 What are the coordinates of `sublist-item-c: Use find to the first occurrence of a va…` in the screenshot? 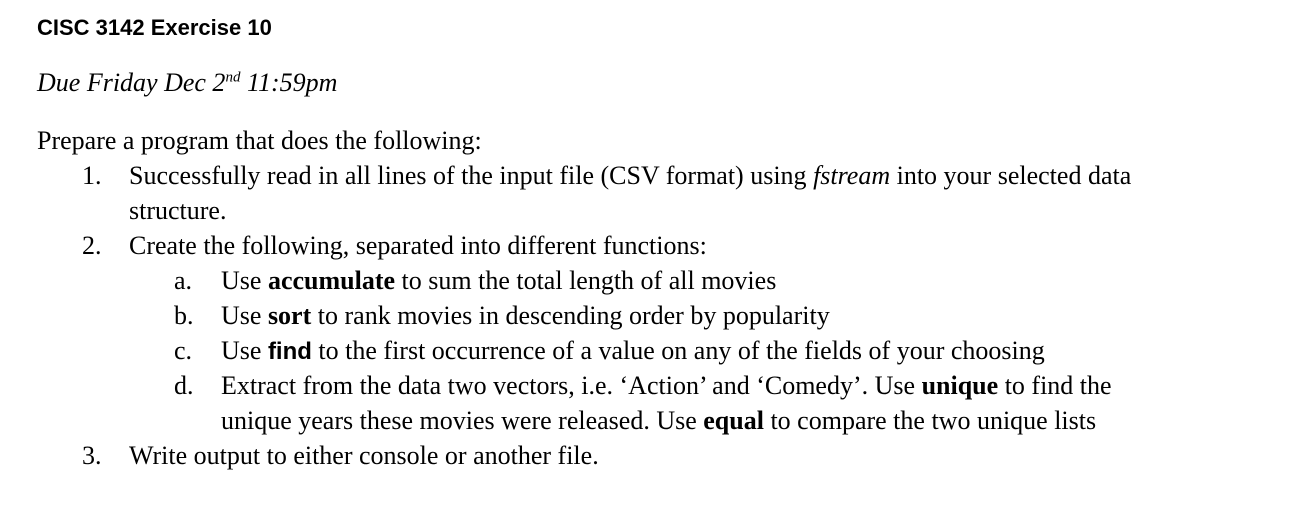 It's located at (633, 351).